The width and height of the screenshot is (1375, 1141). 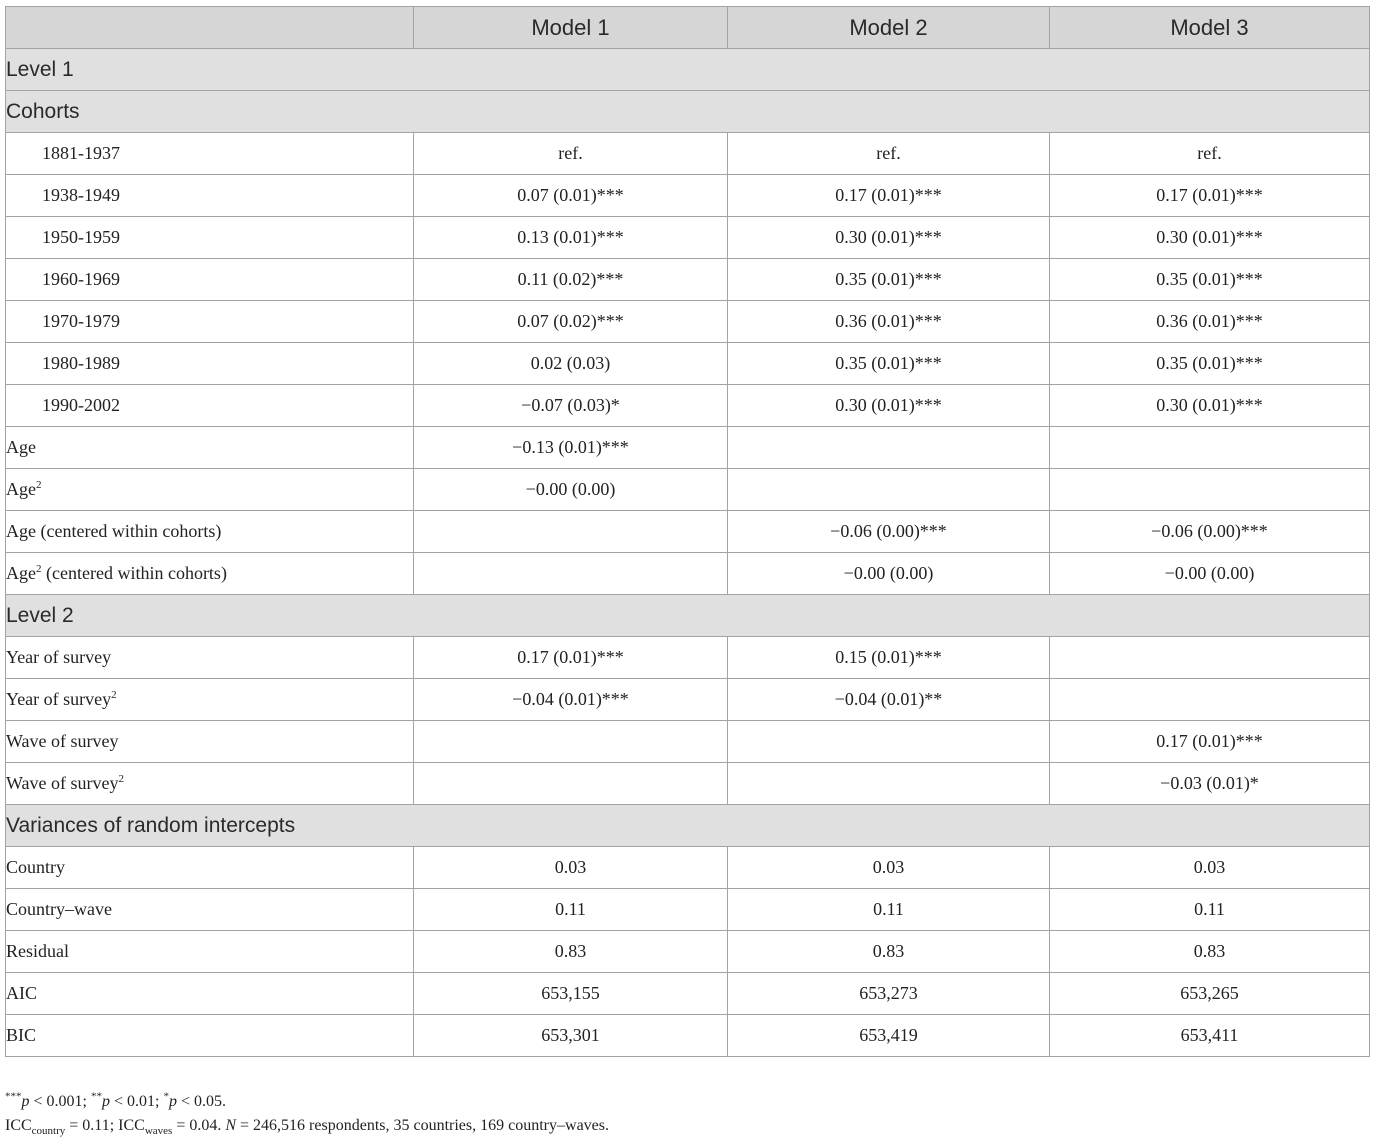 What do you see at coordinates (687, 741) in the screenshot?
I see `table-row: Wave of survey 0.17 (0.01)***` at bounding box center [687, 741].